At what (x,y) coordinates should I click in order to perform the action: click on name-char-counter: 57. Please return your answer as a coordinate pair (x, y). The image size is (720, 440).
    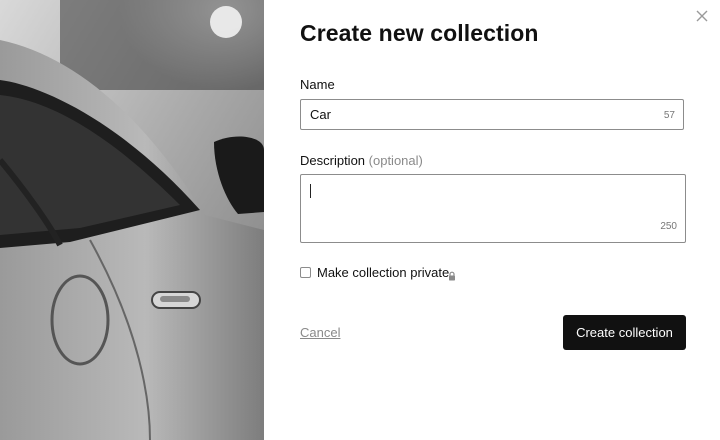
    Looking at the image, I should click on (669, 115).